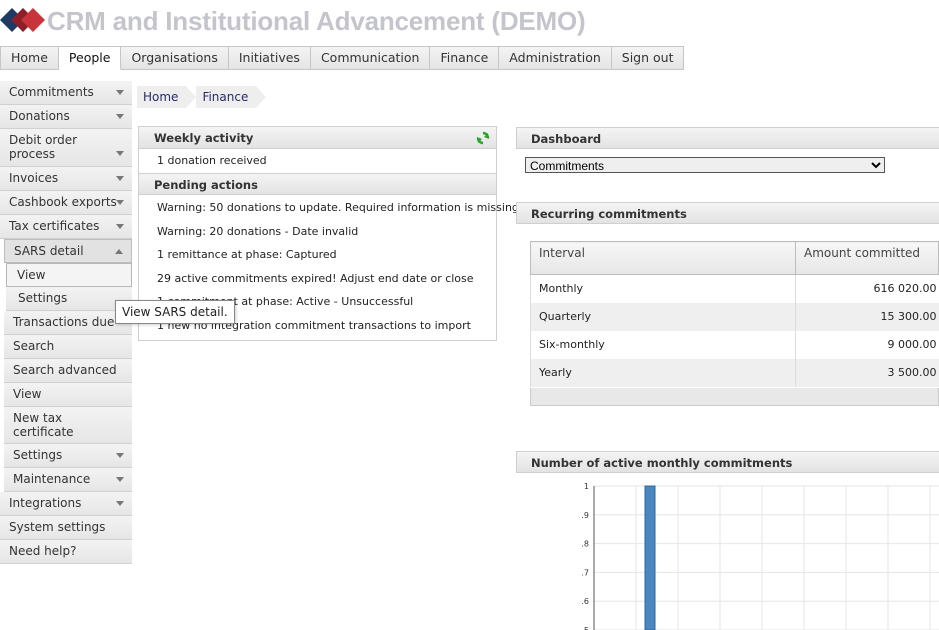 Image resolution: width=939 pixels, height=630 pixels. Describe the element at coordinates (867, 372) in the screenshot. I see `amount-cell: 3 500.00` at that location.